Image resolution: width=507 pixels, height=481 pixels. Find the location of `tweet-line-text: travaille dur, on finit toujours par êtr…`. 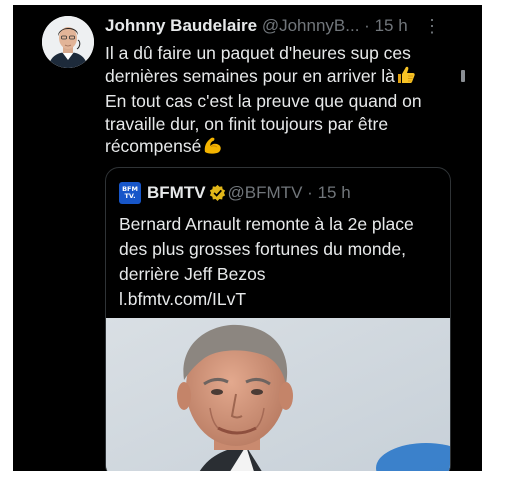

tweet-line-text: travaille dur, on finit toujours par êtr… is located at coordinates (247, 123).